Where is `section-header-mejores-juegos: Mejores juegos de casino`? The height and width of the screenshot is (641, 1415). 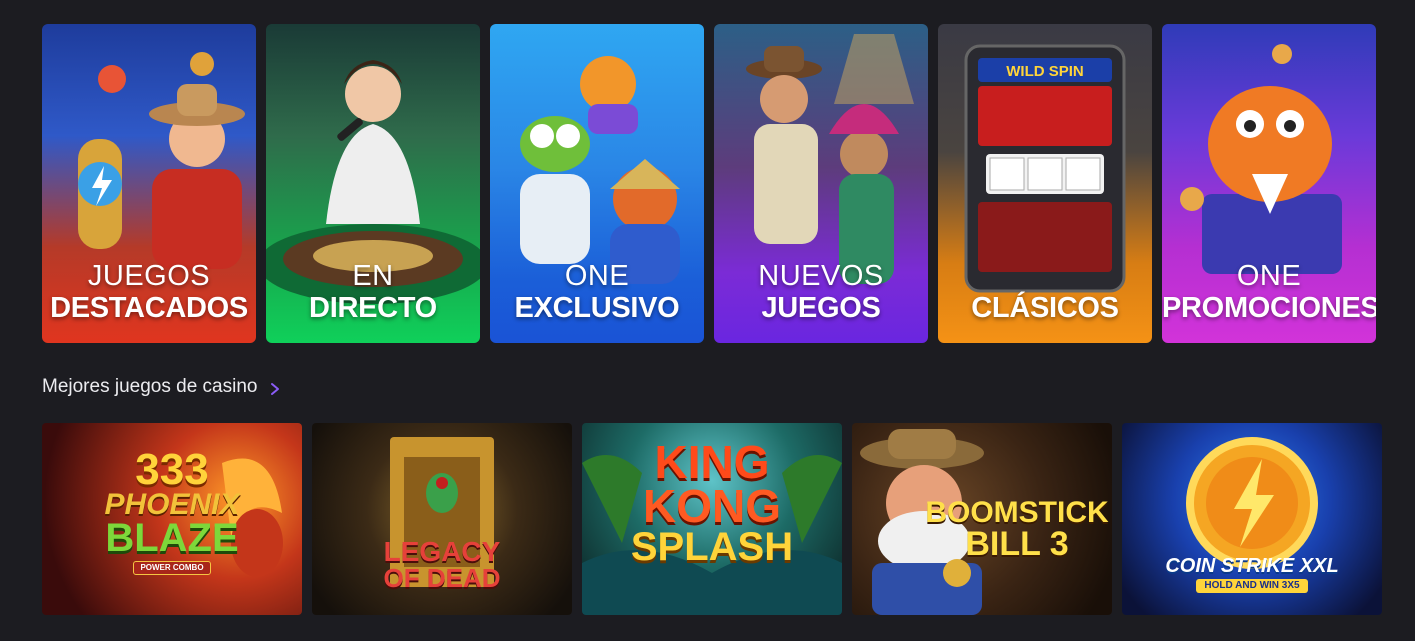 section-header-mejores-juegos: Mejores juegos de casino is located at coordinates (161, 387).